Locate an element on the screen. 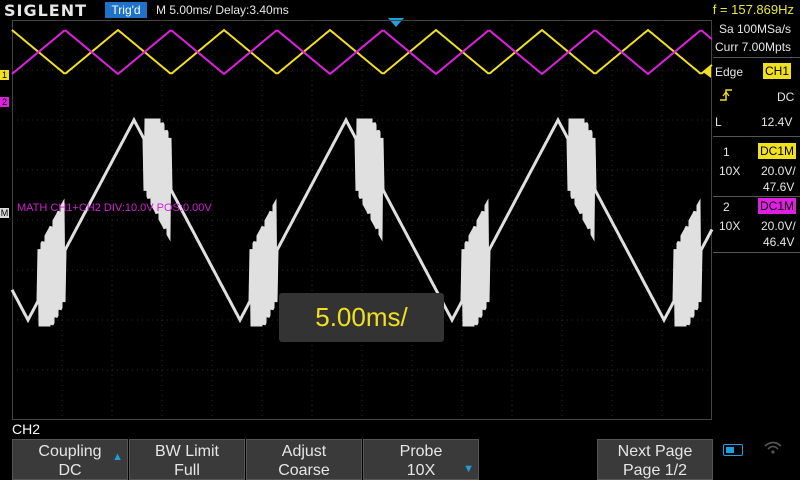 The height and width of the screenshot is (480, 800). ch2-coupling-badge: DC1M is located at coordinates (777, 206).